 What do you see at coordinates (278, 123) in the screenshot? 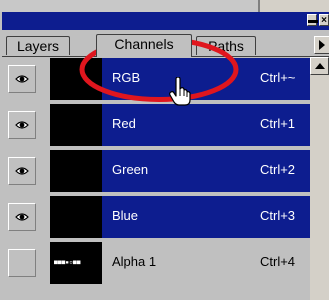
I see `channel-shortcut: Ctrl+1` at bounding box center [278, 123].